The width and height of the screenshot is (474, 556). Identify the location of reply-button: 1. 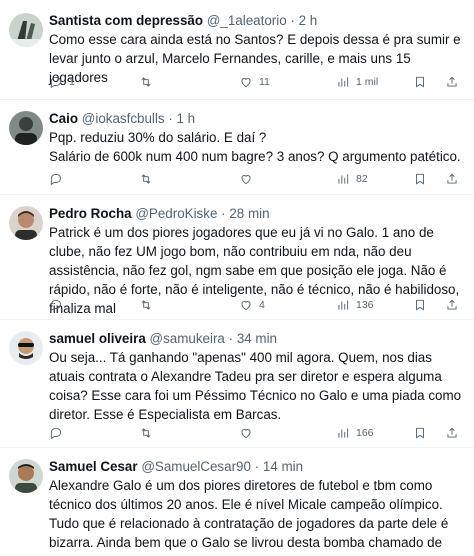
(62, 82).